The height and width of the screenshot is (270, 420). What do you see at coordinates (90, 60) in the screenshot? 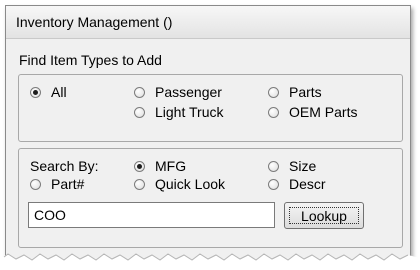
I see `find-item-types-label: Find Item Types to Add` at bounding box center [90, 60].